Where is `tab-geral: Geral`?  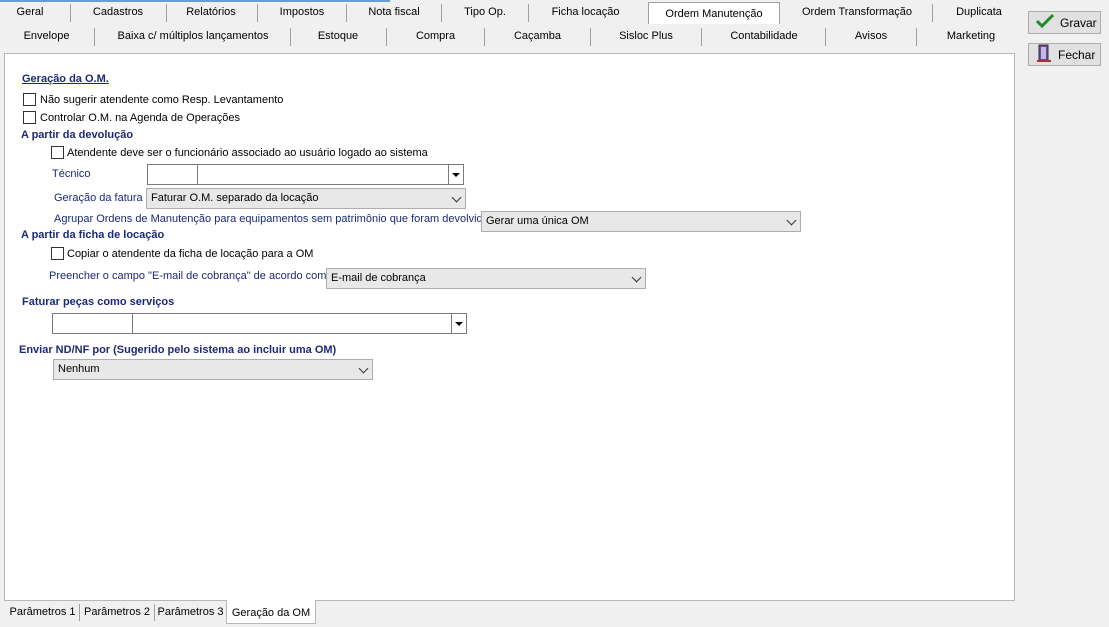
tab-geral: Geral is located at coordinates (30, 12).